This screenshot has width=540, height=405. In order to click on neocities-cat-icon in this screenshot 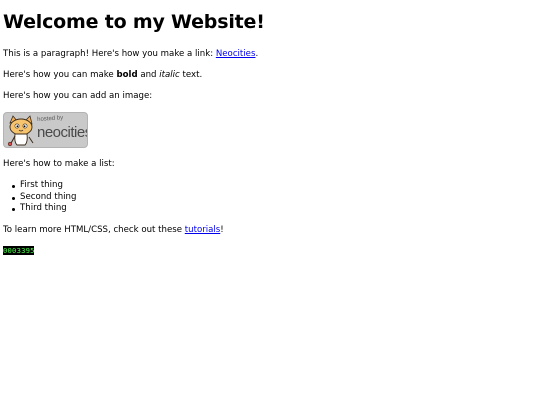, I will do `click(20, 131)`.